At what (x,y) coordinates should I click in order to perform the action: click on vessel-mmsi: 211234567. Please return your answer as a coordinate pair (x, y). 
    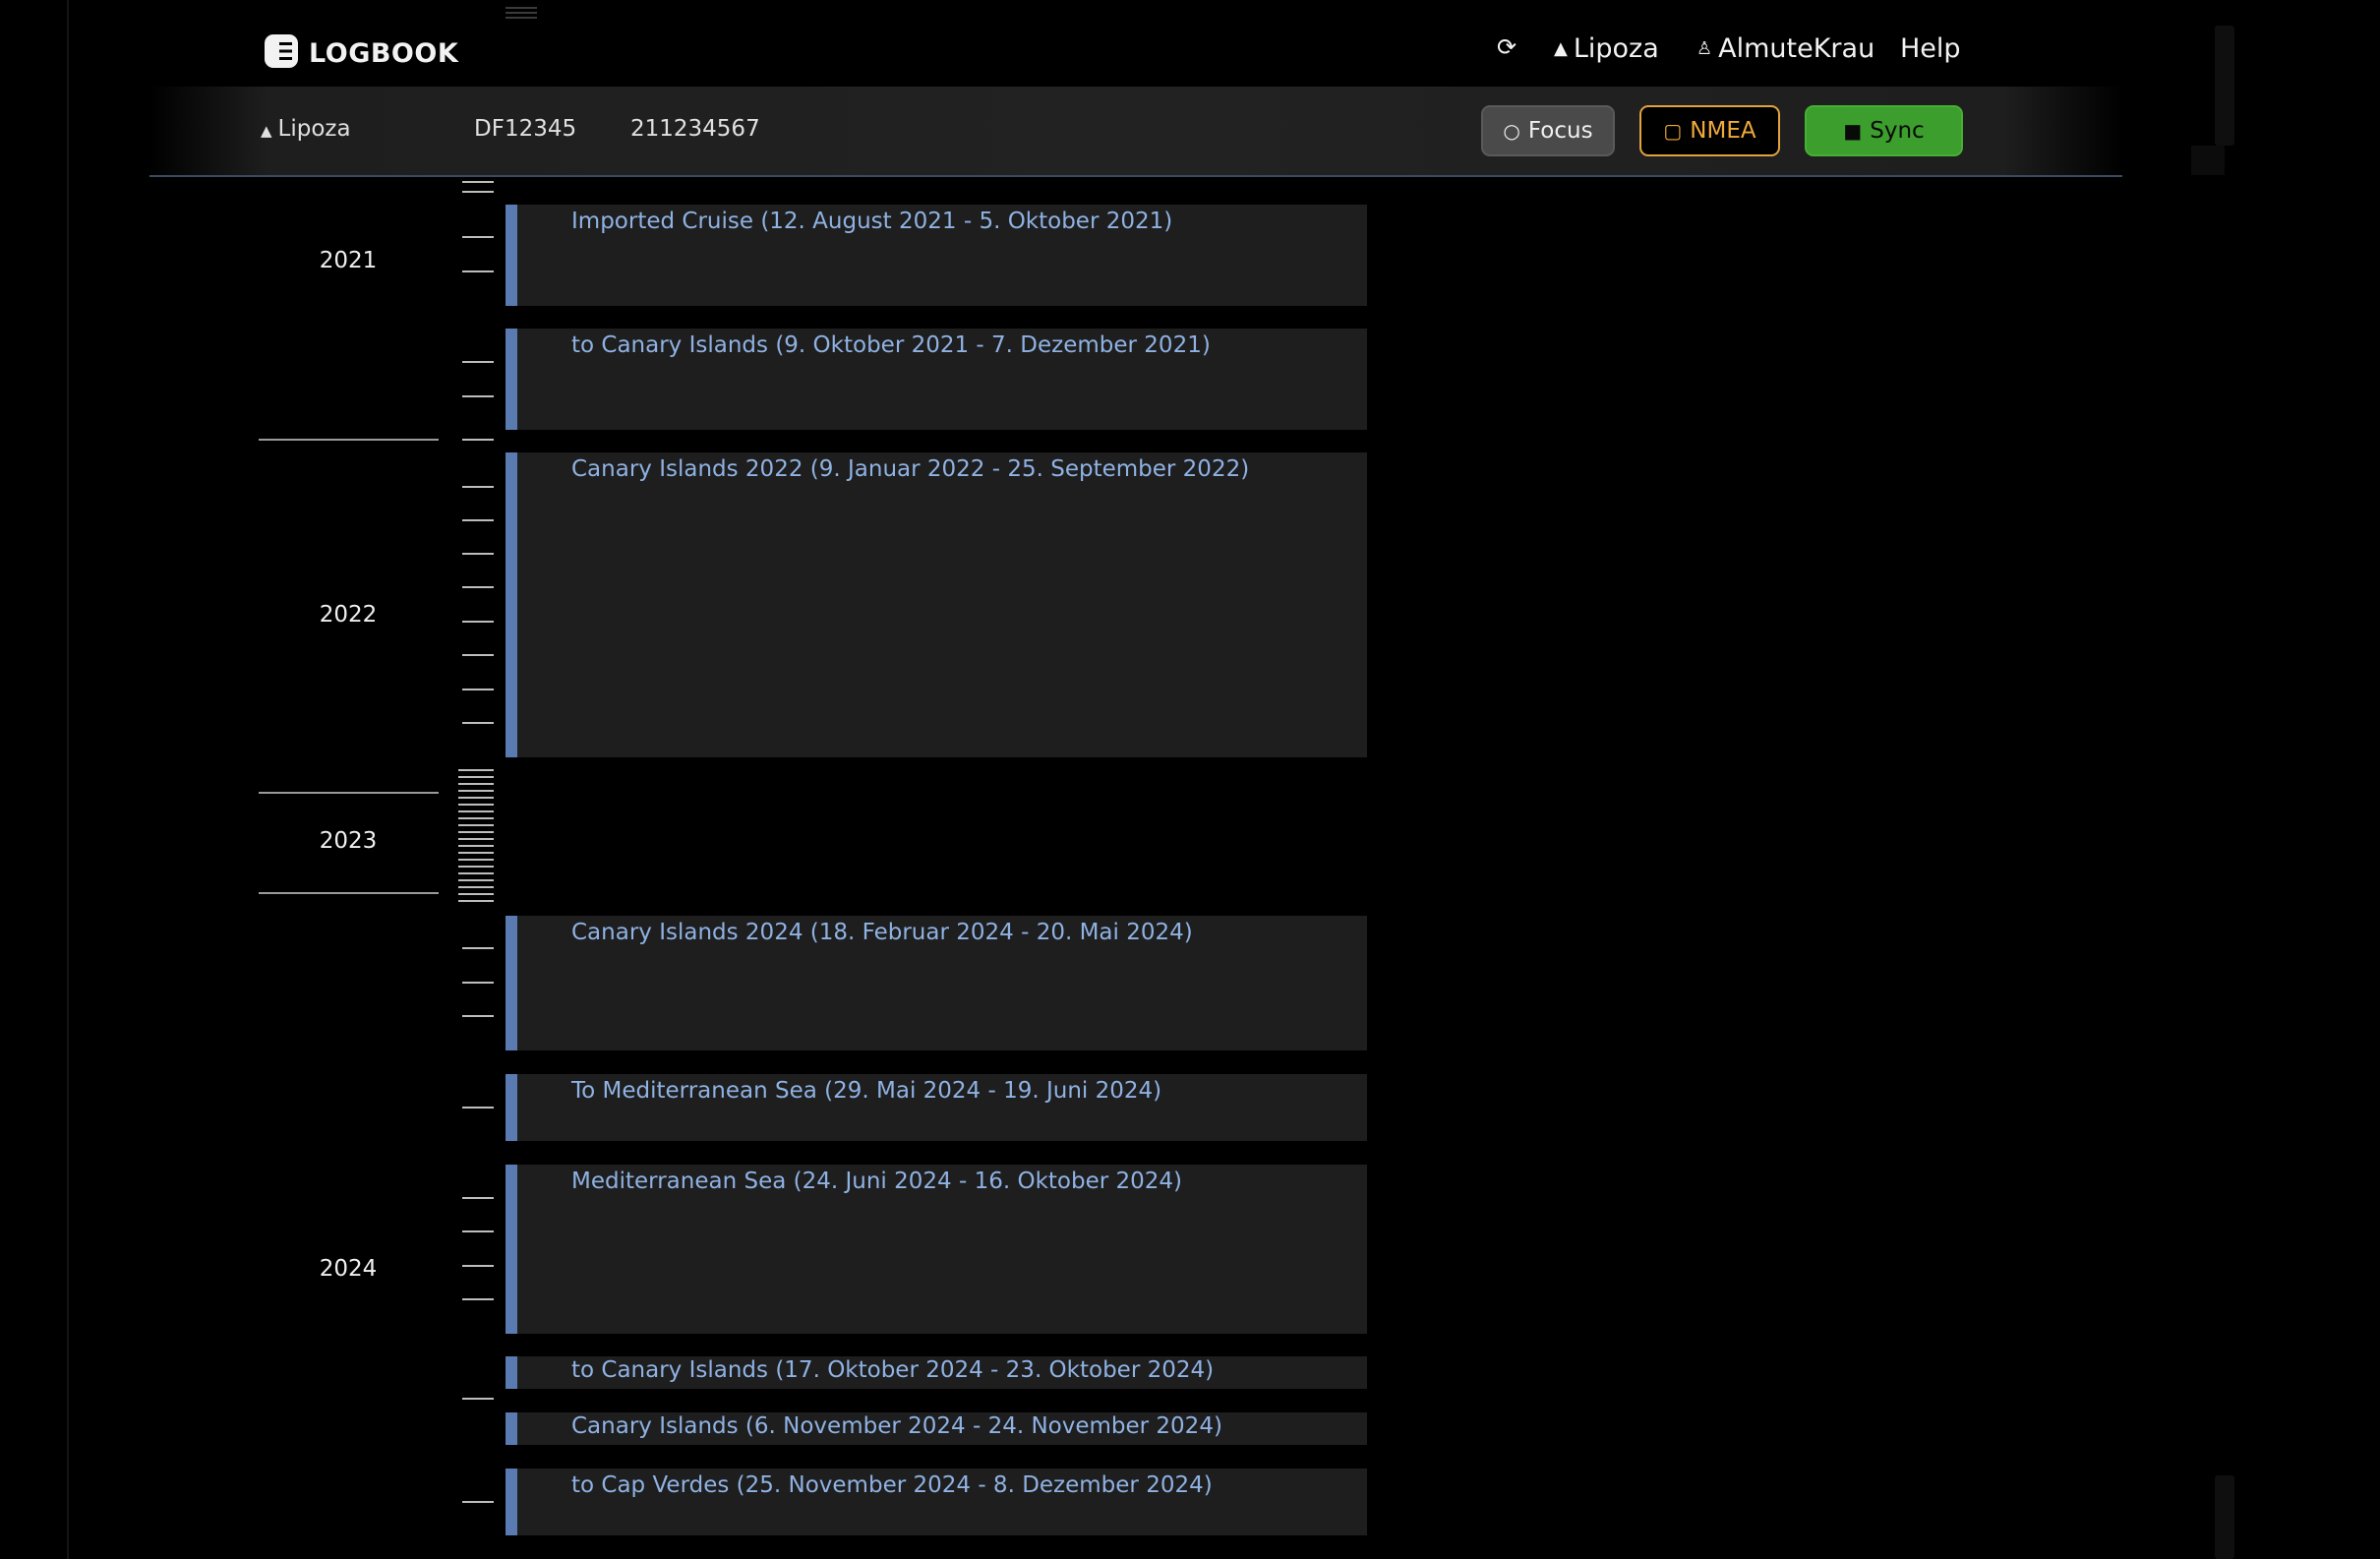
    Looking at the image, I should click on (695, 129).